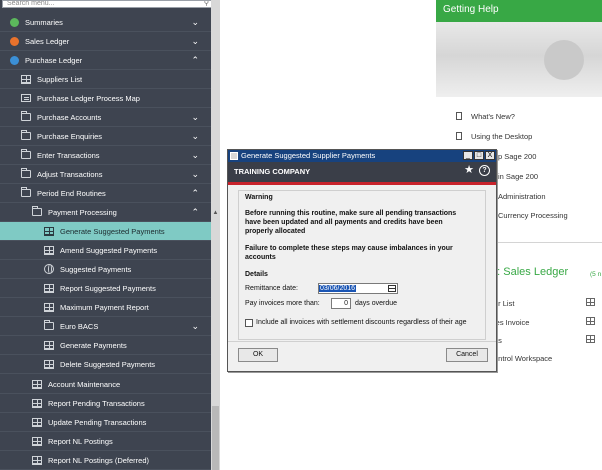  I want to click on sidebar-item-process-map: Purchase Ledger Process Map, so click(105, 98).